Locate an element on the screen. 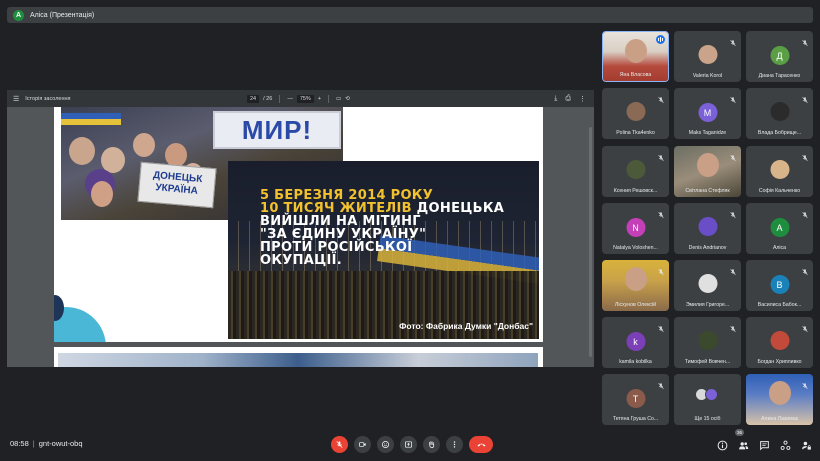  participant-name: Софія Кальченко is located at coordinates (779, 191).